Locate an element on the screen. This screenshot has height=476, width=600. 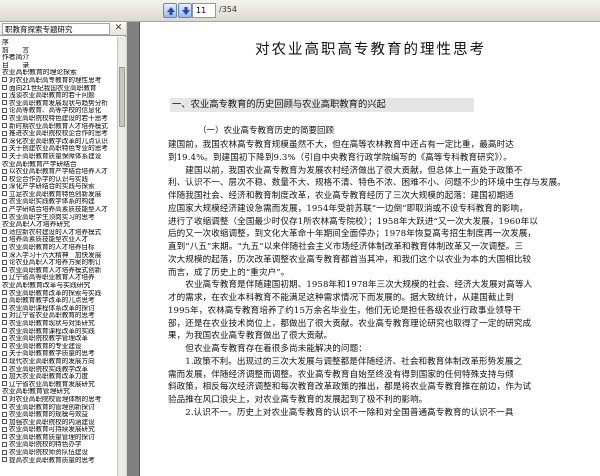
bookmark-item: 以农业高职教育产学结合培养人才 is located at coordinates (58, 172).